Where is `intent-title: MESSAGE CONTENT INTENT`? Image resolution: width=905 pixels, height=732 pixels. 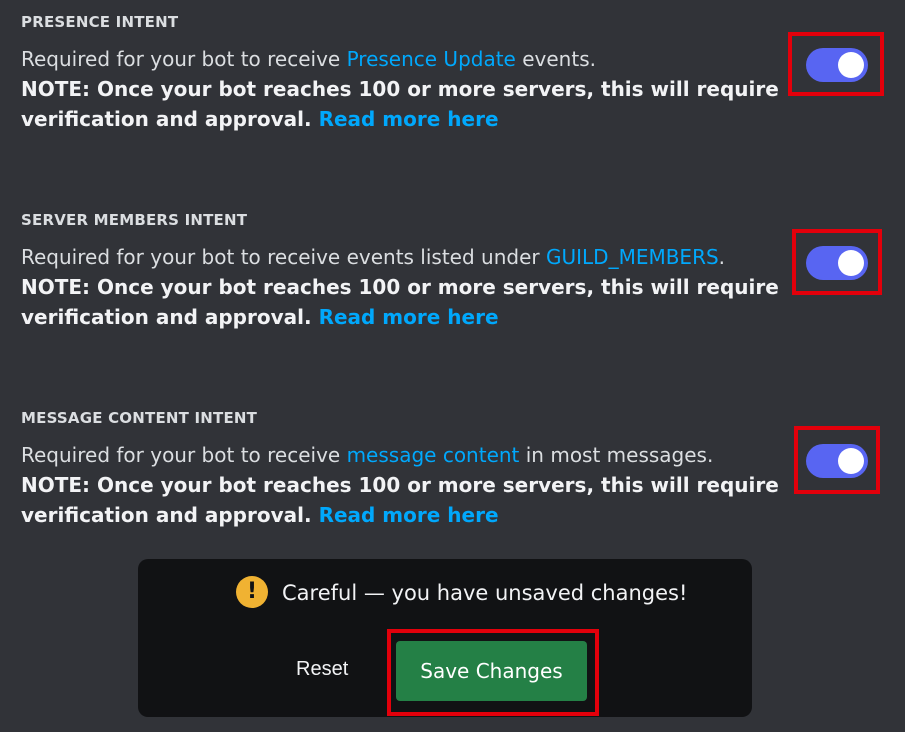 intent-title: MESSAGE CONTENT INTENT is located at coordinates (139, 418).